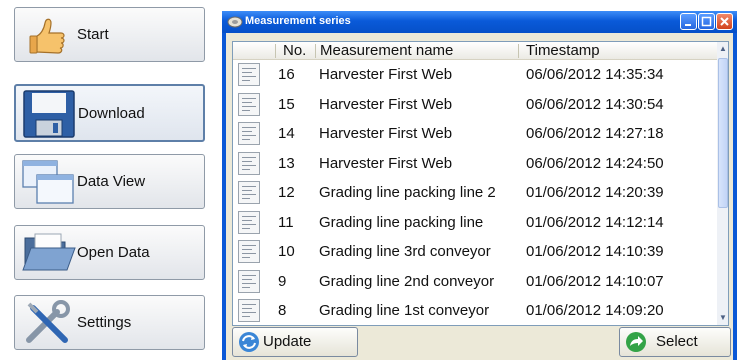 The height and width of the screenshot is (360, 737). I want to click on list-row: 14 Harvester First Web 06/06/2012 14:27:18, so click(475, 133).